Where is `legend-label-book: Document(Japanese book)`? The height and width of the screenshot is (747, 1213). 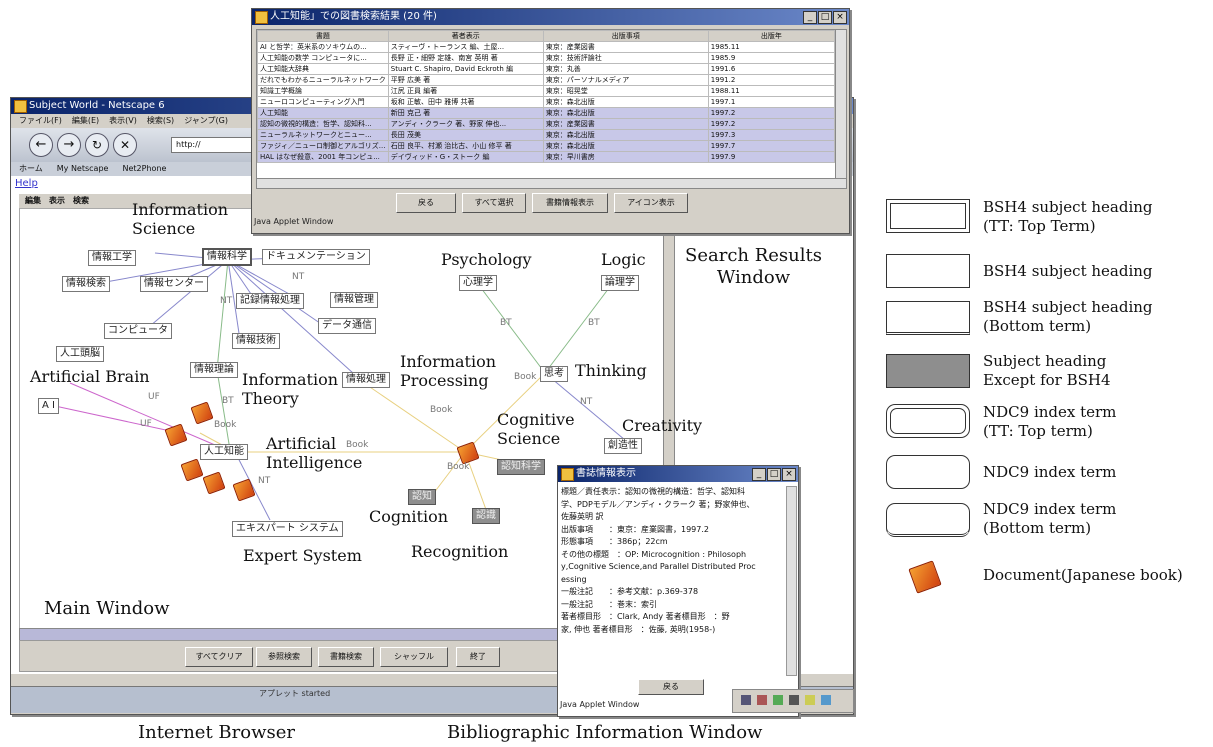
legend-label-book: Document(Japanese book) is located at coordinates (1083, 575).